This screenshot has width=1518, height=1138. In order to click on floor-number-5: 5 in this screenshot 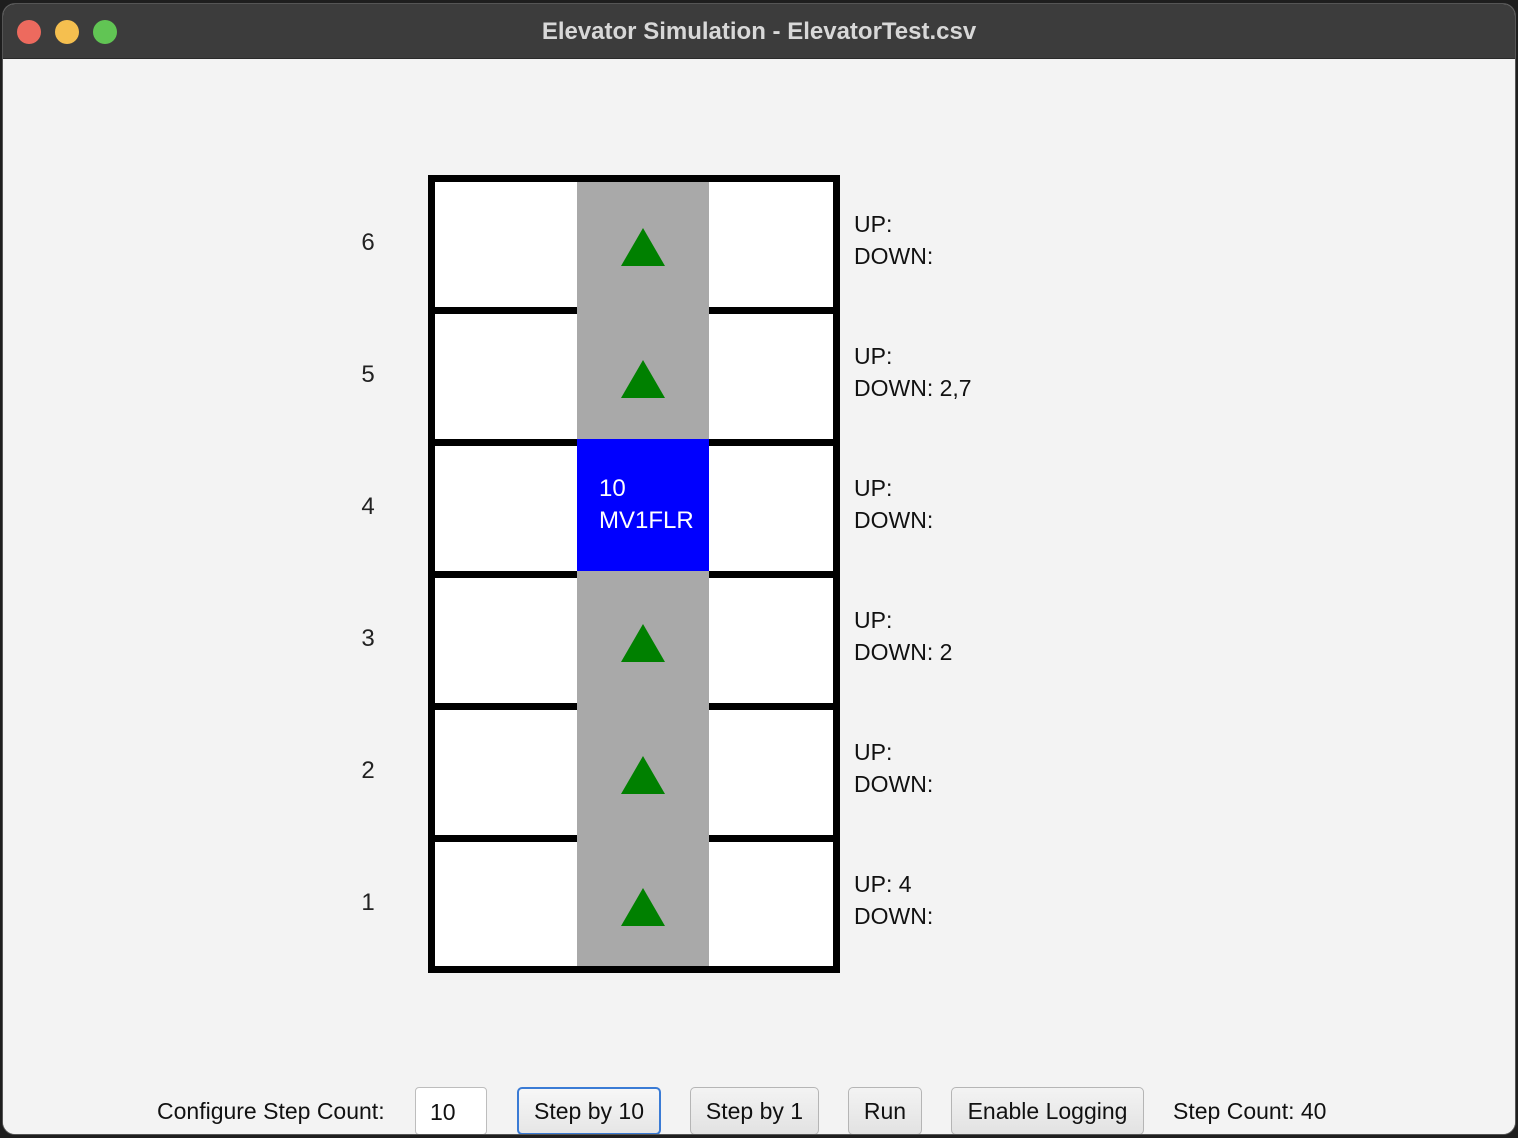, I will do `click(368, 374)`.